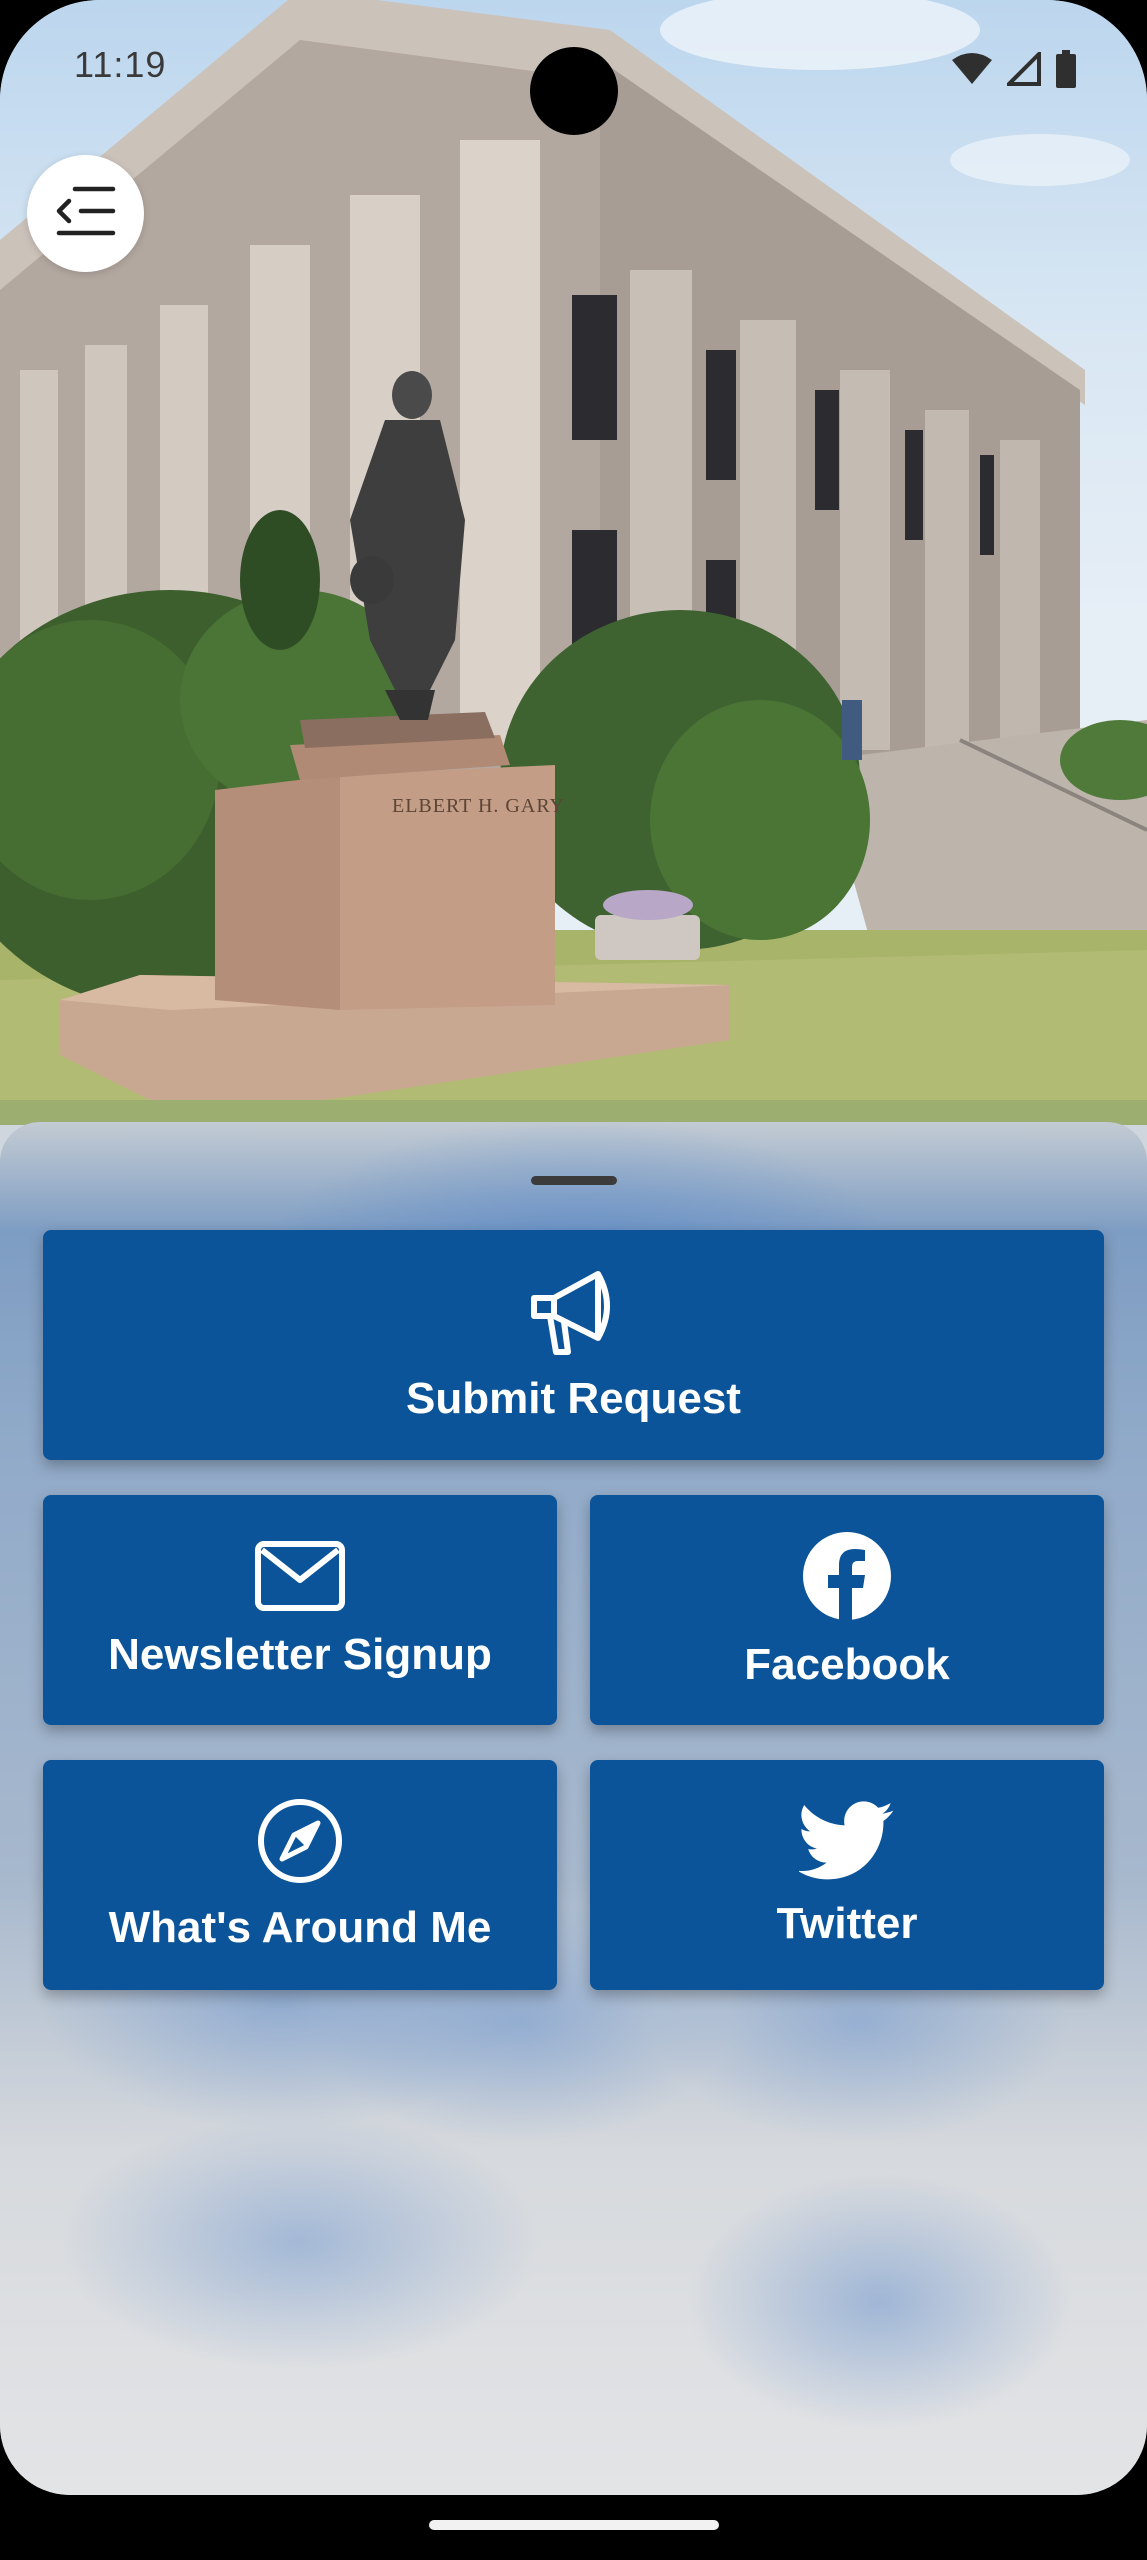 This screenshot has height=2560, width=1147. I want to click on submit-request-button: Submit Request, so click(573, 1345).